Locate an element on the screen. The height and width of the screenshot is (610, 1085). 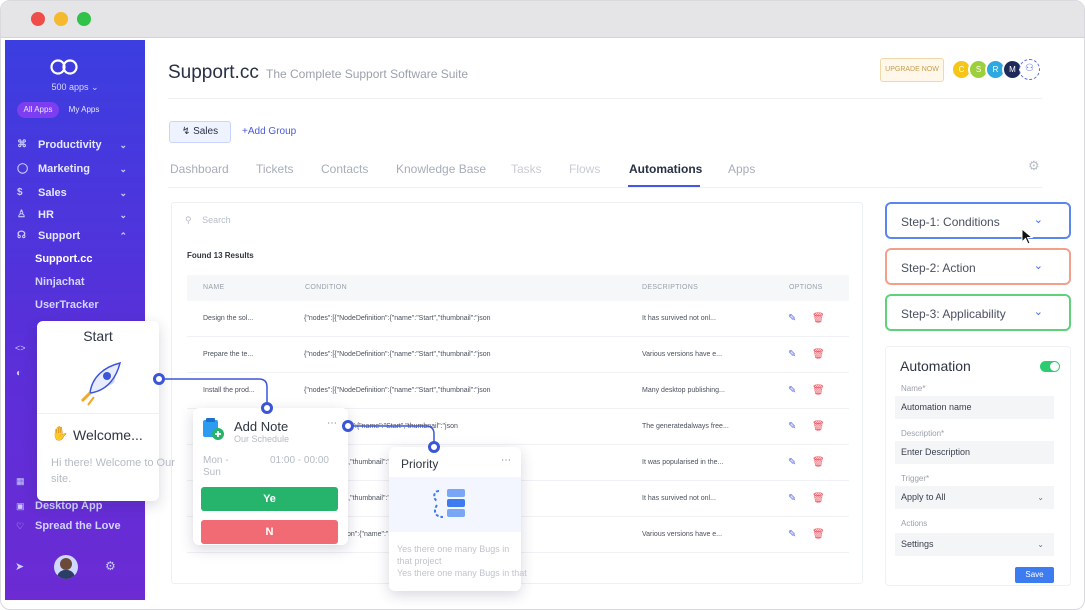
divider is located at coordinates (605, 187).